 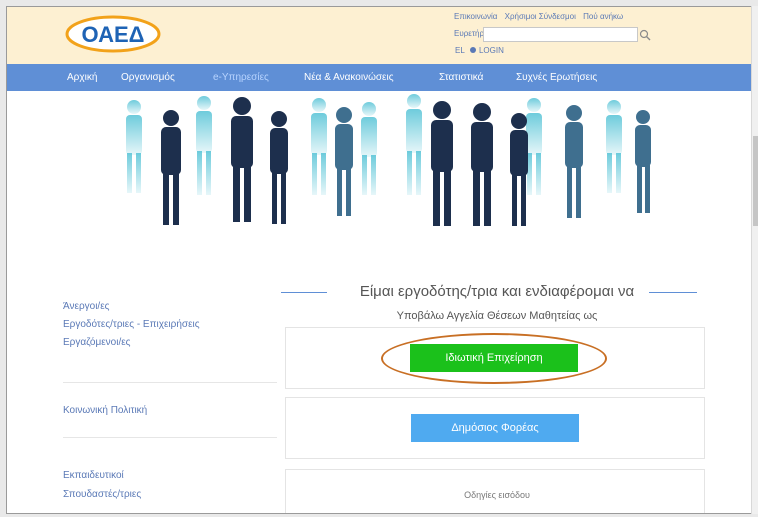 I want to click on top-links: Επικοινωνία Χρήσιμοι Σύνδεσμοι Πού ανήκω, so click(x=541, y=16).